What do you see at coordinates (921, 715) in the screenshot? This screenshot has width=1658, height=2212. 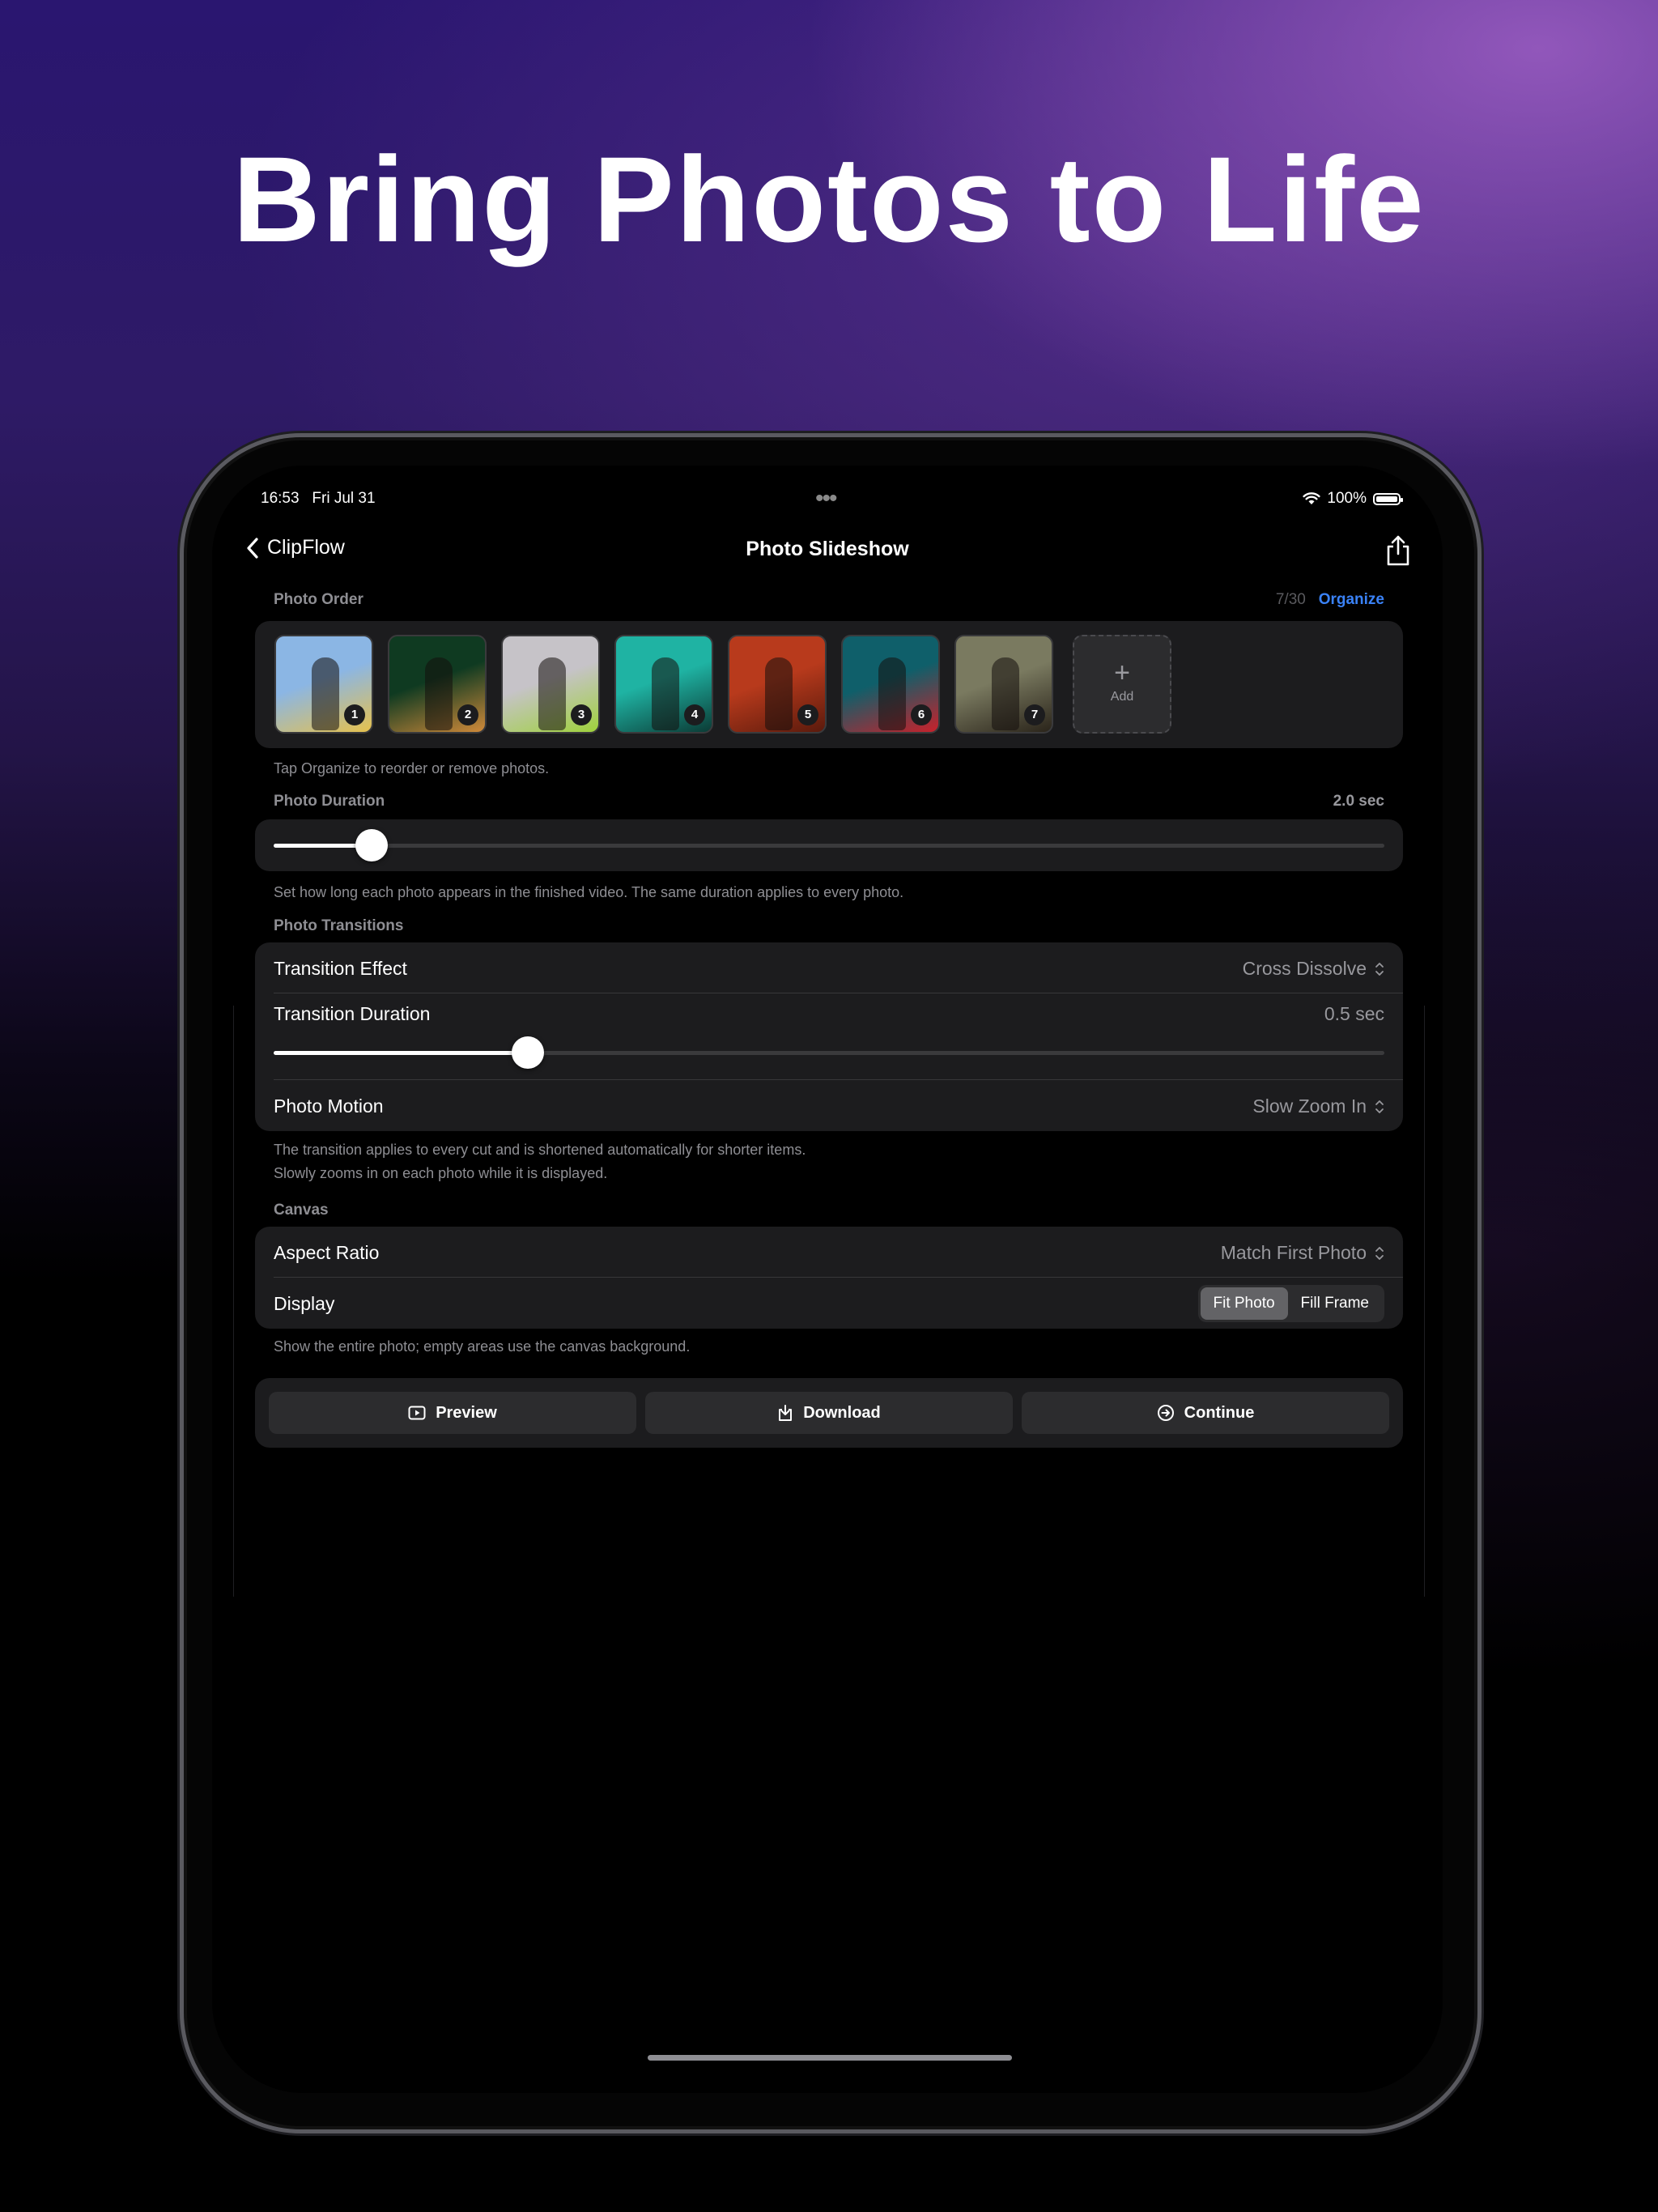 I see `photo-order-badge: 6` at bounding box center [921, 715].